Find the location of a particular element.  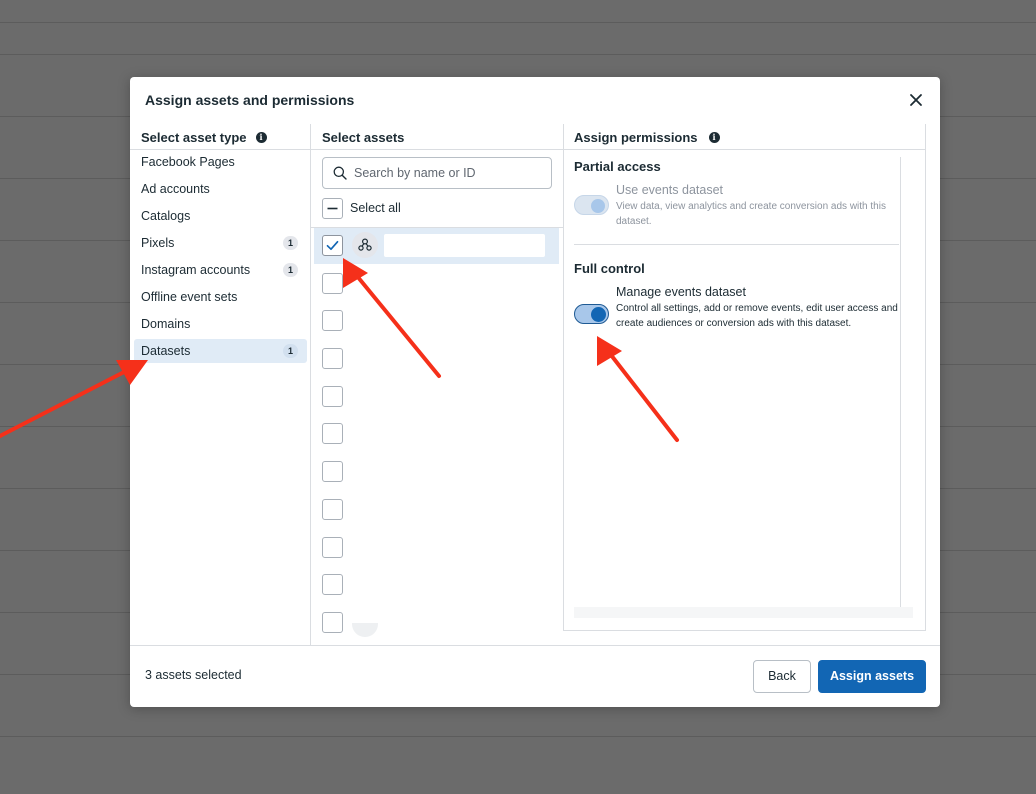

select-assets-header: Select assets is located at coordinates (363, 137).